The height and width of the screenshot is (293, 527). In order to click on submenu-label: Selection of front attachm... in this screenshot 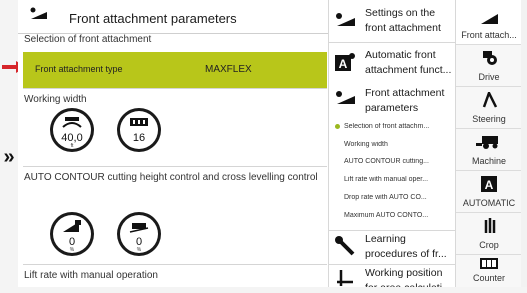, I will do `click(387, 126)`.